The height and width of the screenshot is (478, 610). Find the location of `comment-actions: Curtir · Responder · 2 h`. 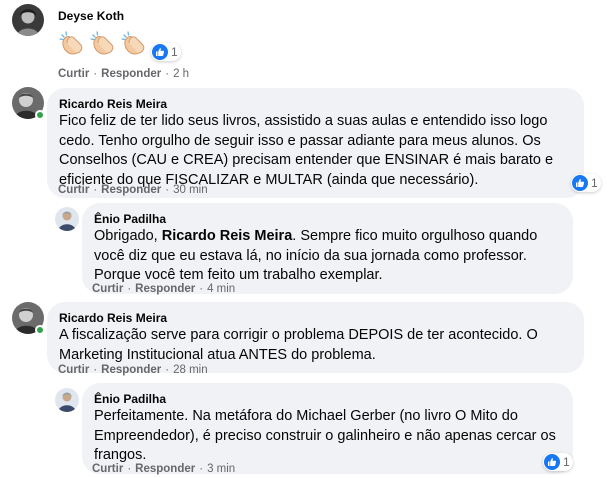

comment-actions: Curtir · Responder · 2 h is located at coordinates (123, 74).